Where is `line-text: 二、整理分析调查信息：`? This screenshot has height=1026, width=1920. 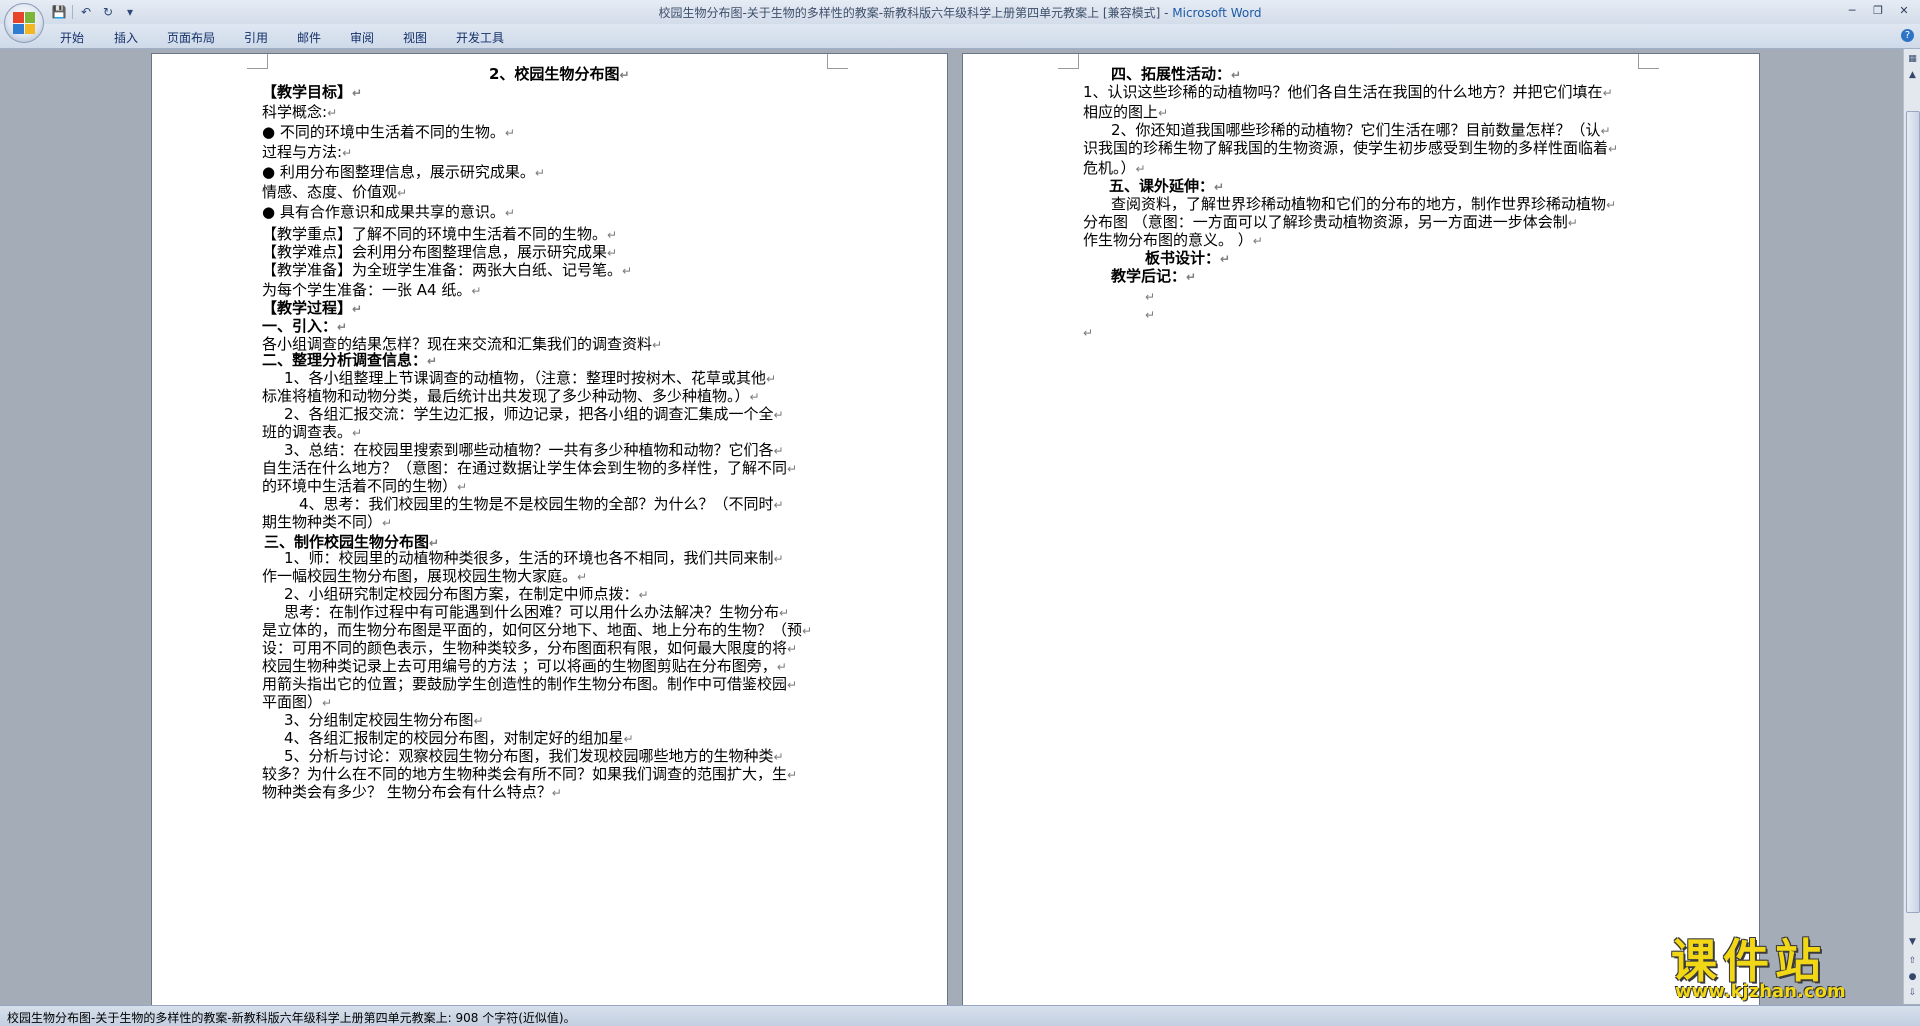 line-text: 二、整理分析调查信息： is located at coordinates (345, 360).